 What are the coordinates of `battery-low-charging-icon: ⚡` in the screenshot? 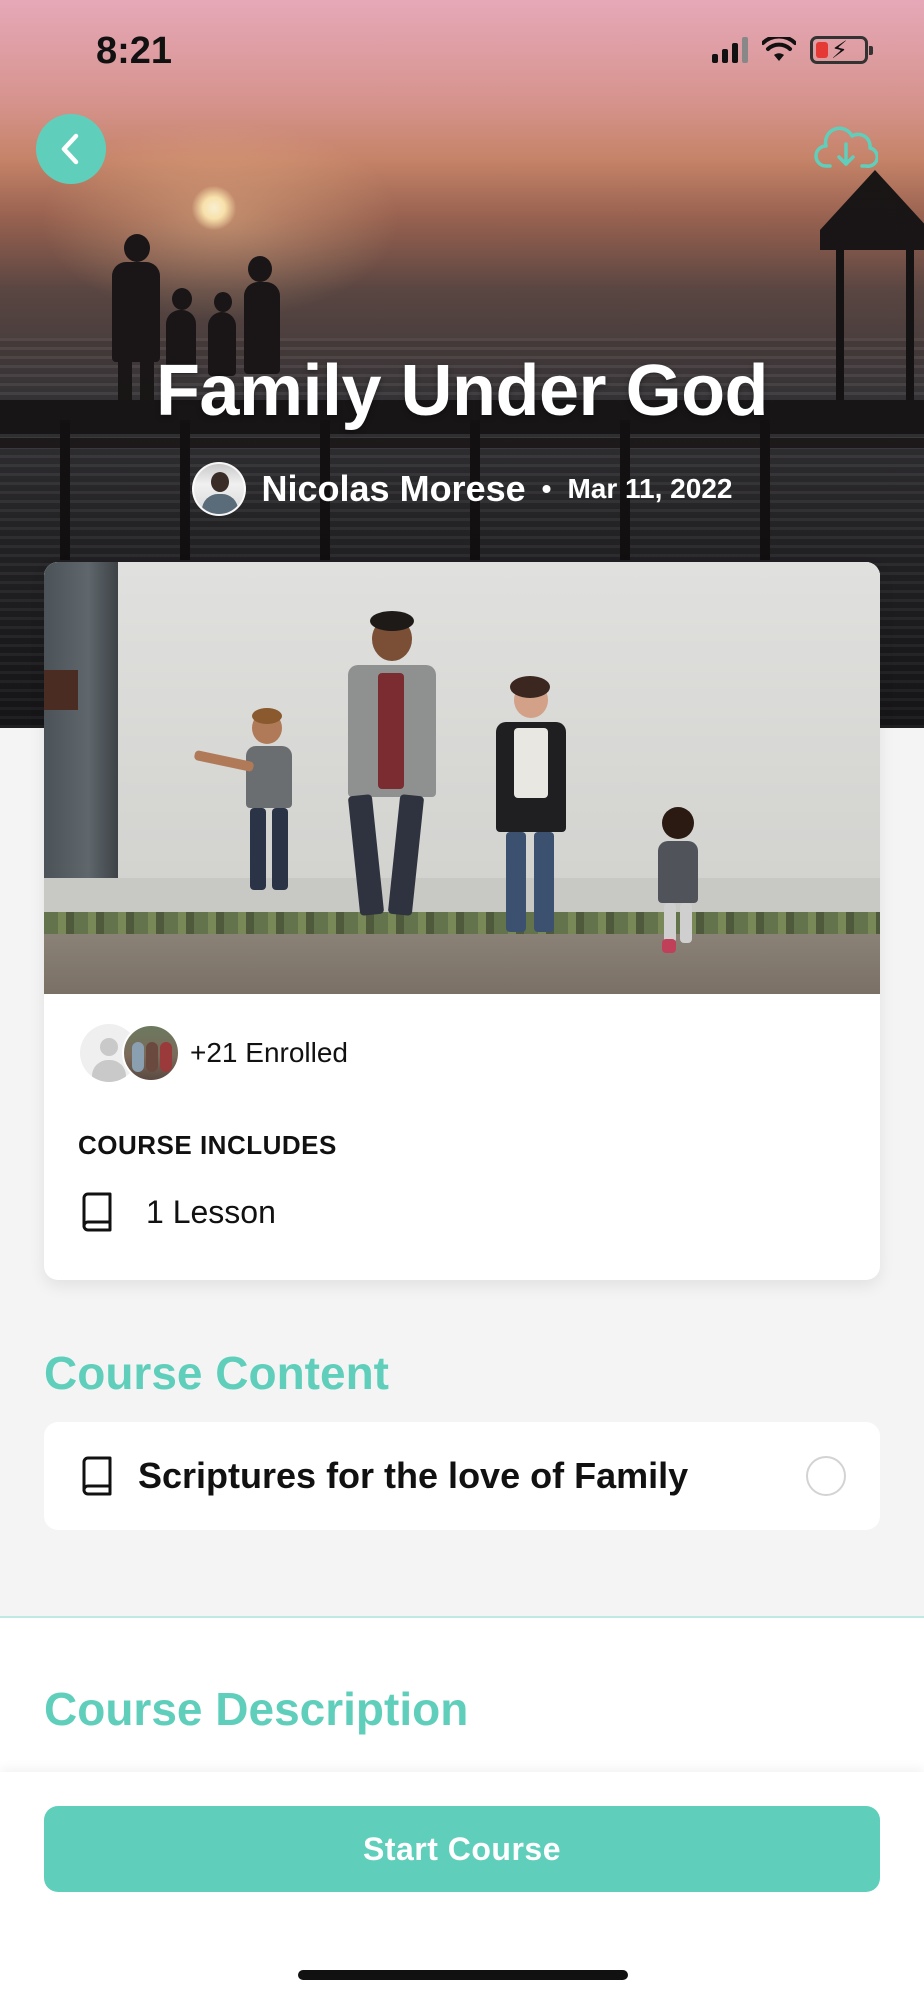 It's located at (841, 50).